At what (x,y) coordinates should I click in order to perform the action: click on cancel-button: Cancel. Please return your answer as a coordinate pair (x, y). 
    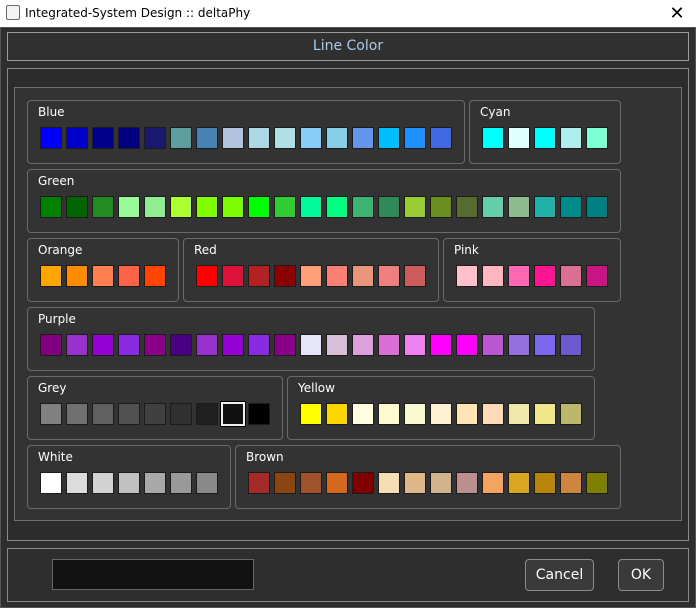
    Looking at the image, I should click on (559, 575).